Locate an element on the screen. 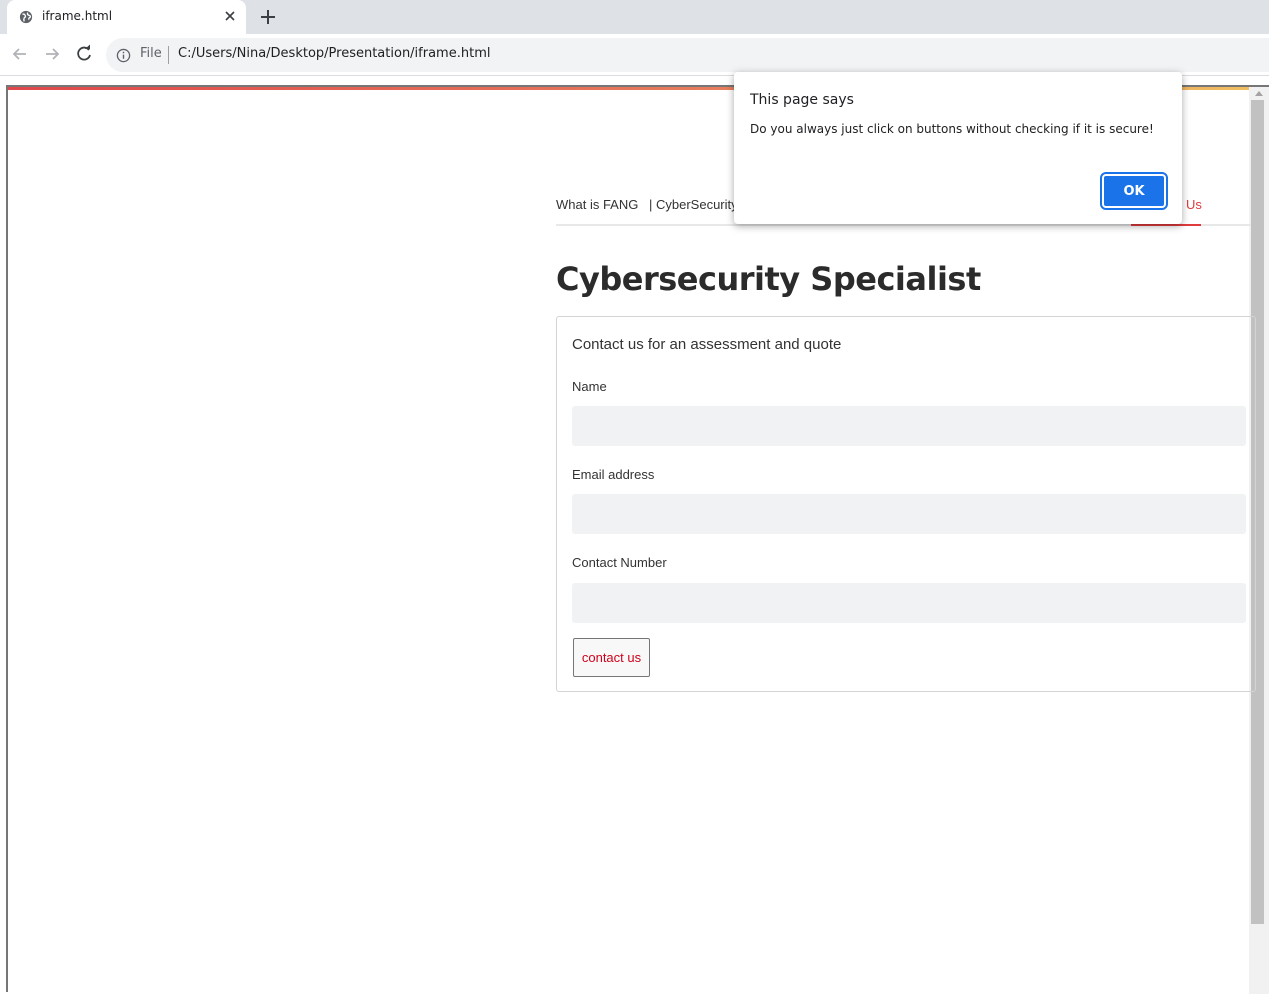 This screenshot has height=994, width=1269. email-label: Email address is located at coordinates (613, 474).